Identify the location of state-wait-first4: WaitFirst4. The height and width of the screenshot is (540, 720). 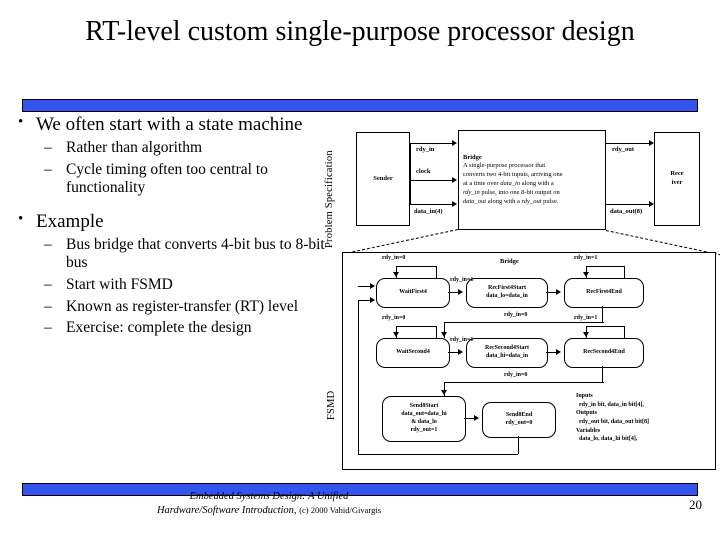
(413, 293).